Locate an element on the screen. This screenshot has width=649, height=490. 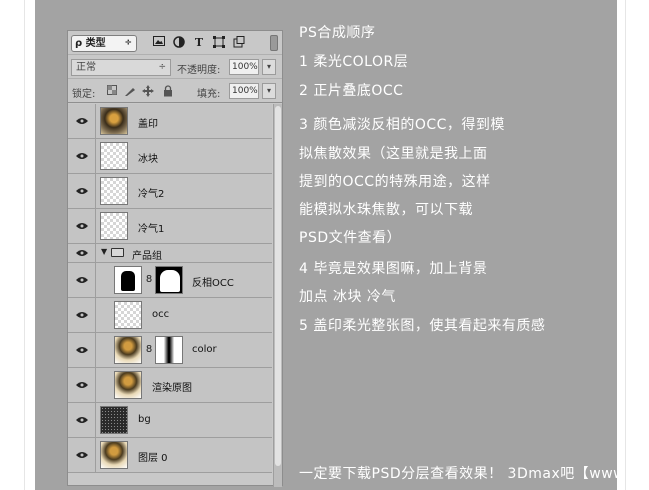
filter-row: ρ 类型 ÷ T is located at coordinates (175, 43).